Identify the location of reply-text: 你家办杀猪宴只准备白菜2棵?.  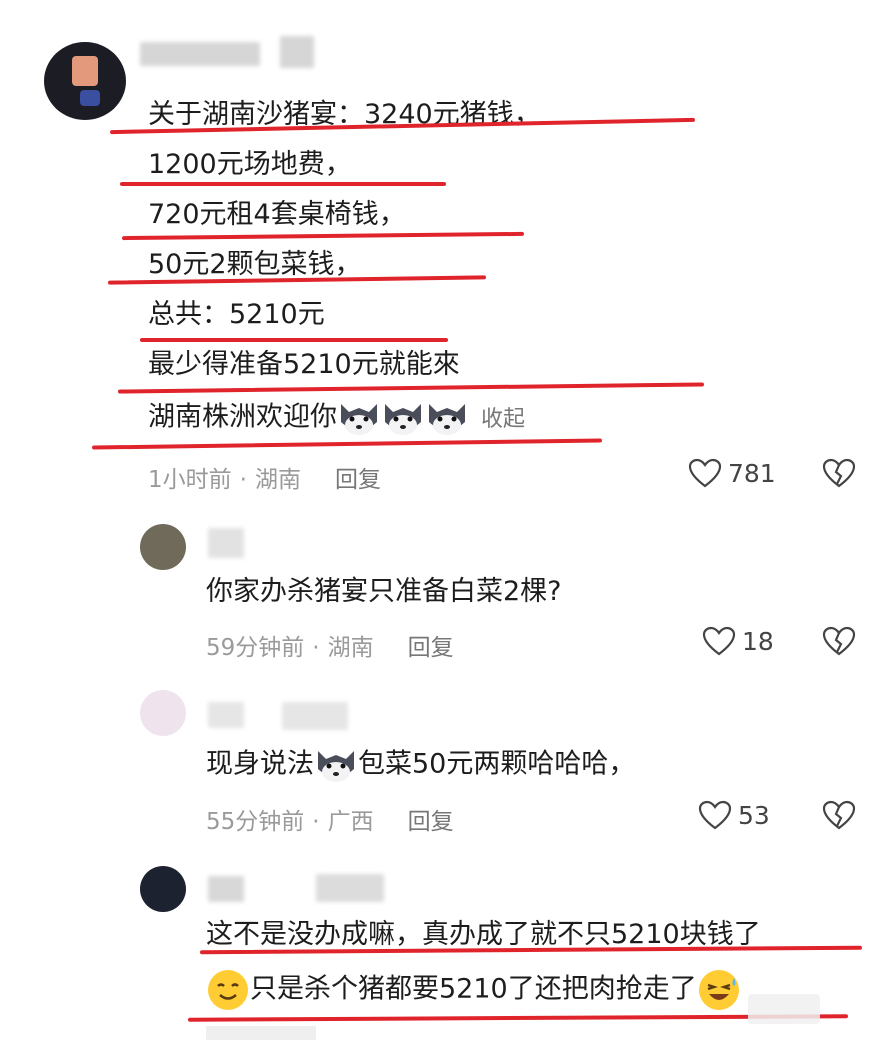
(384, 591).